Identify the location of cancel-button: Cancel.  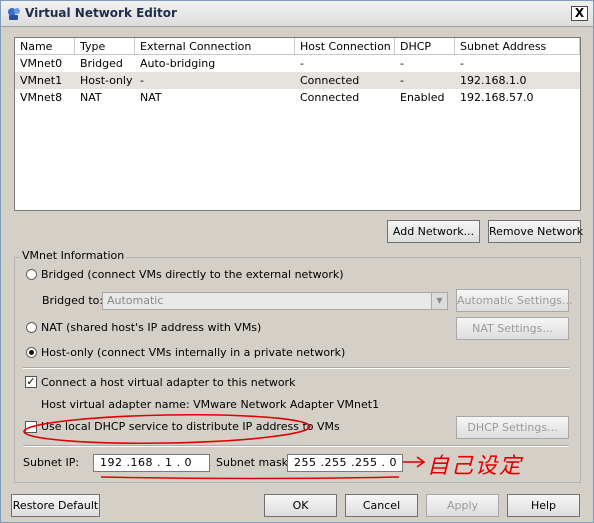
(381, 505).